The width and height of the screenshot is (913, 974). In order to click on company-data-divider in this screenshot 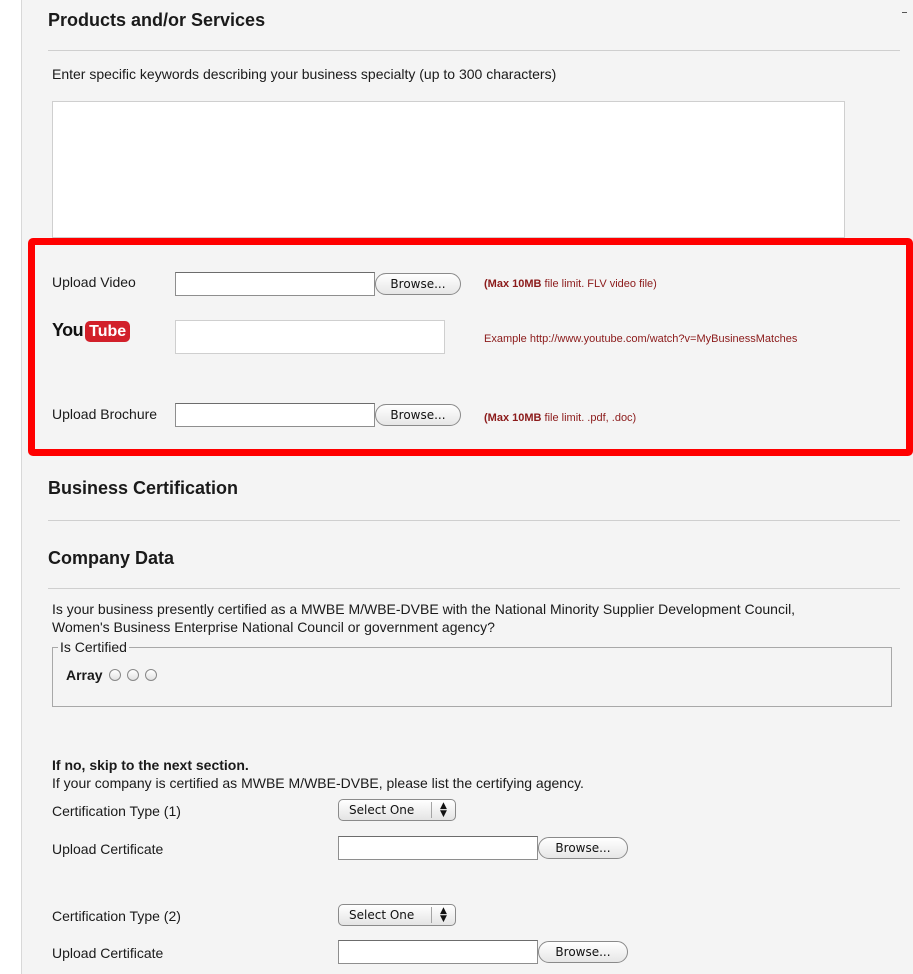, I will do `click(474, 588)`.